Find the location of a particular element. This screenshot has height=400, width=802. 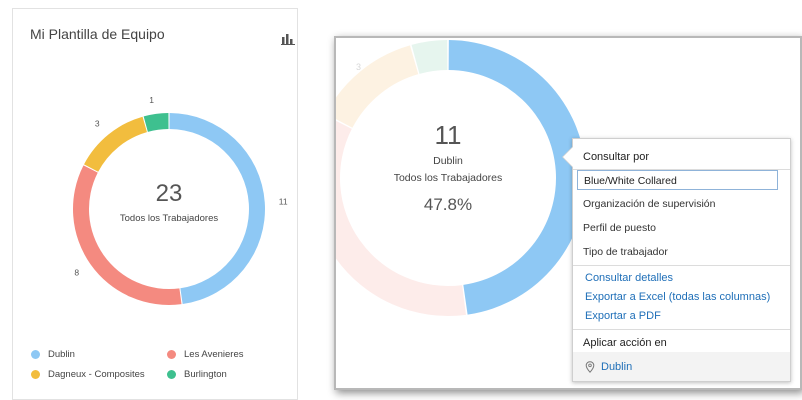

zoom-segment-burlington is located at coordinates (429, 57).